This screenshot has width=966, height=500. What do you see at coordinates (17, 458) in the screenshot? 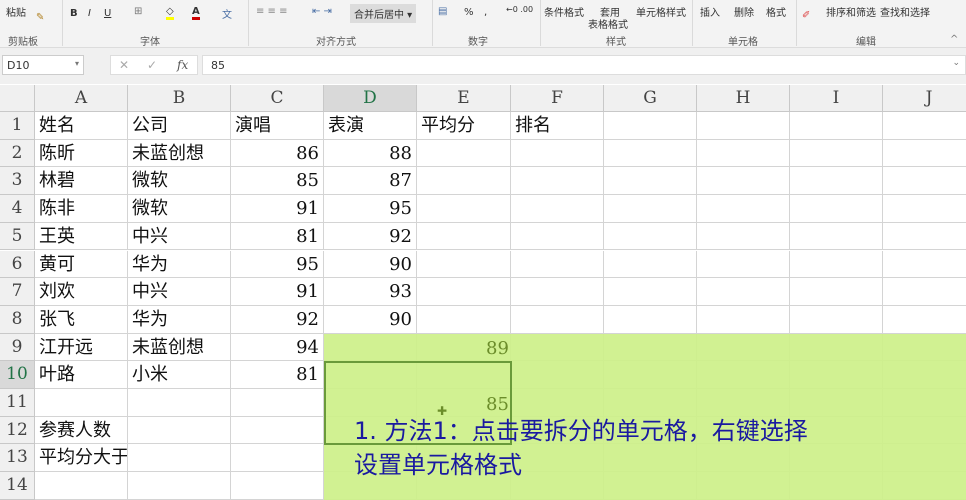
I see `row-header-13: 13` at bounding box center [17, 458].